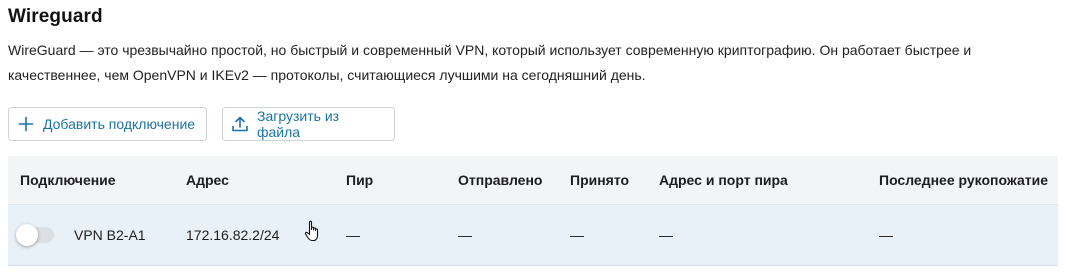 This screenshot has width=1067, height=273. What do you see at coordinates (359, 180) in the screenshot?
I see `column-header-peer: Пир` at bounding box center [359, 180].